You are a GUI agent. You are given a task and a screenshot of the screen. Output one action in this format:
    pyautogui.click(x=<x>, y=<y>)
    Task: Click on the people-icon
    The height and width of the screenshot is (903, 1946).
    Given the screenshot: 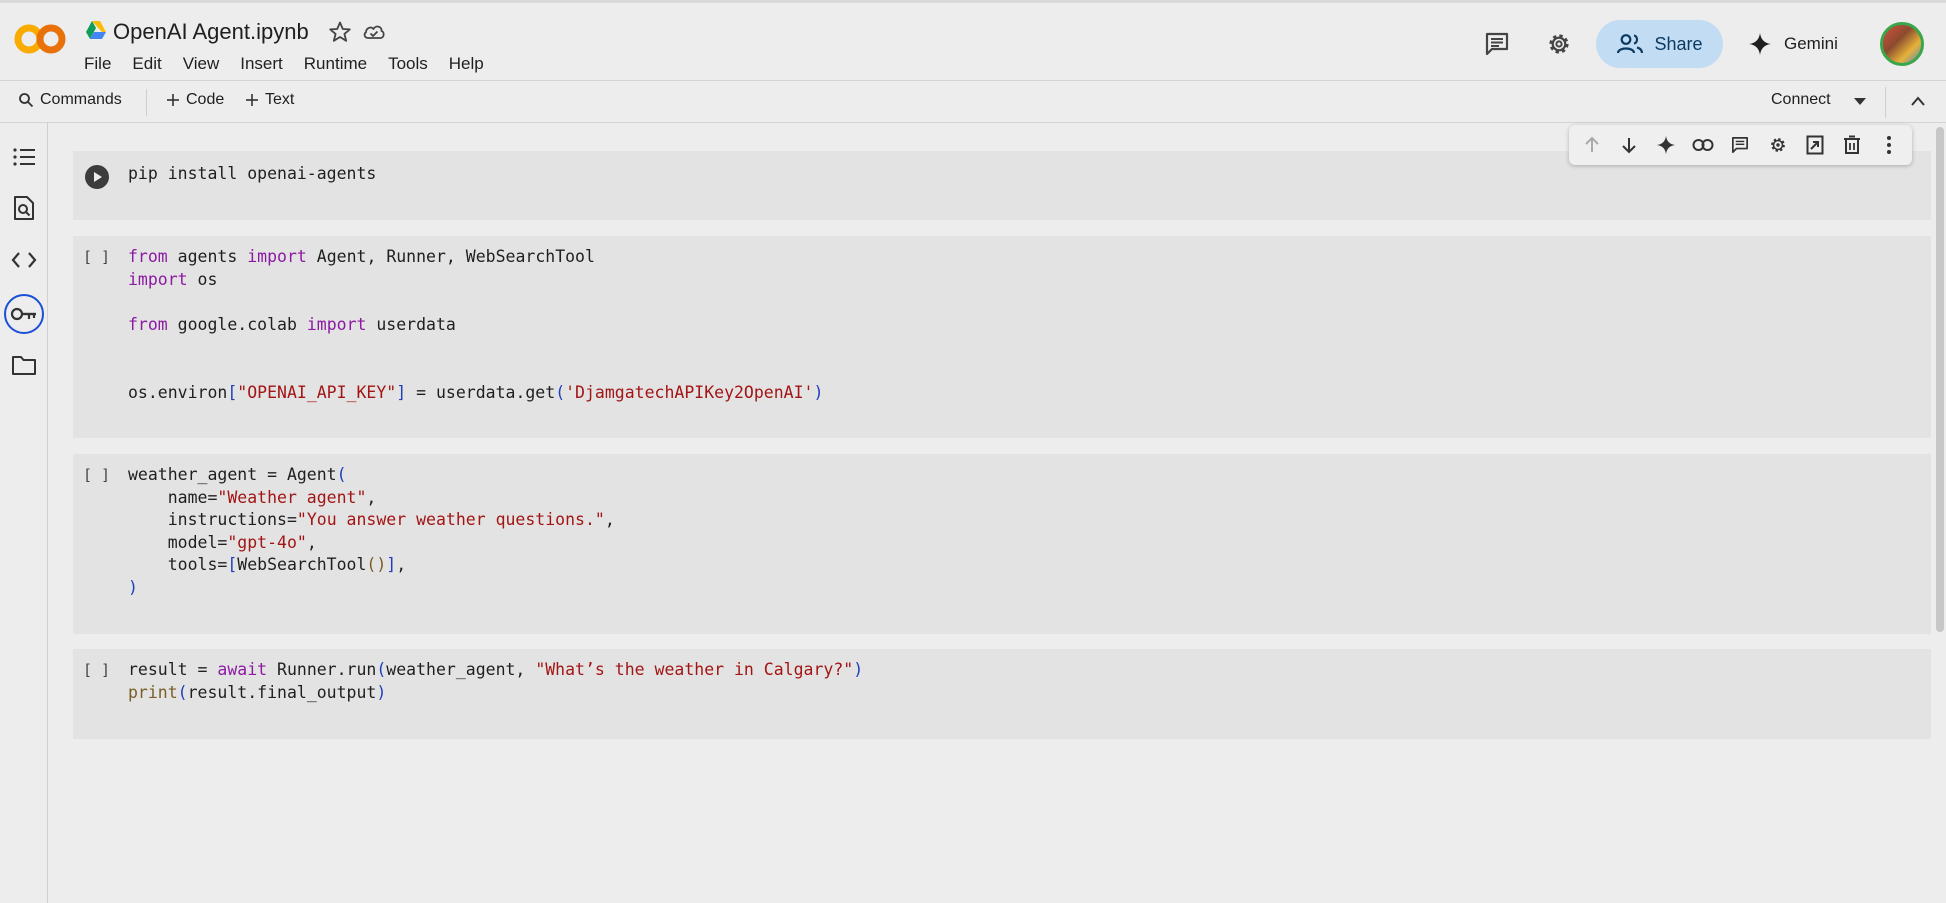 What is the action you would take?
    pyautogui.click(x=1630, y=44)
    